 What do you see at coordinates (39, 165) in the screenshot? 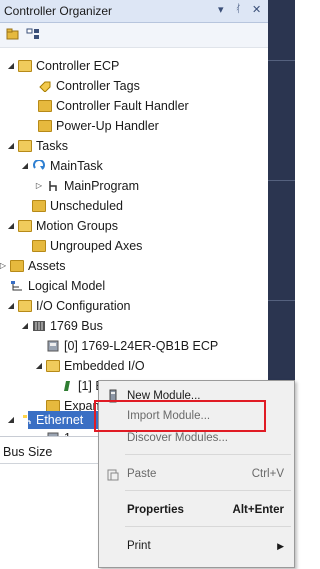
I see `task-icon` at bounding box center [39, 165].